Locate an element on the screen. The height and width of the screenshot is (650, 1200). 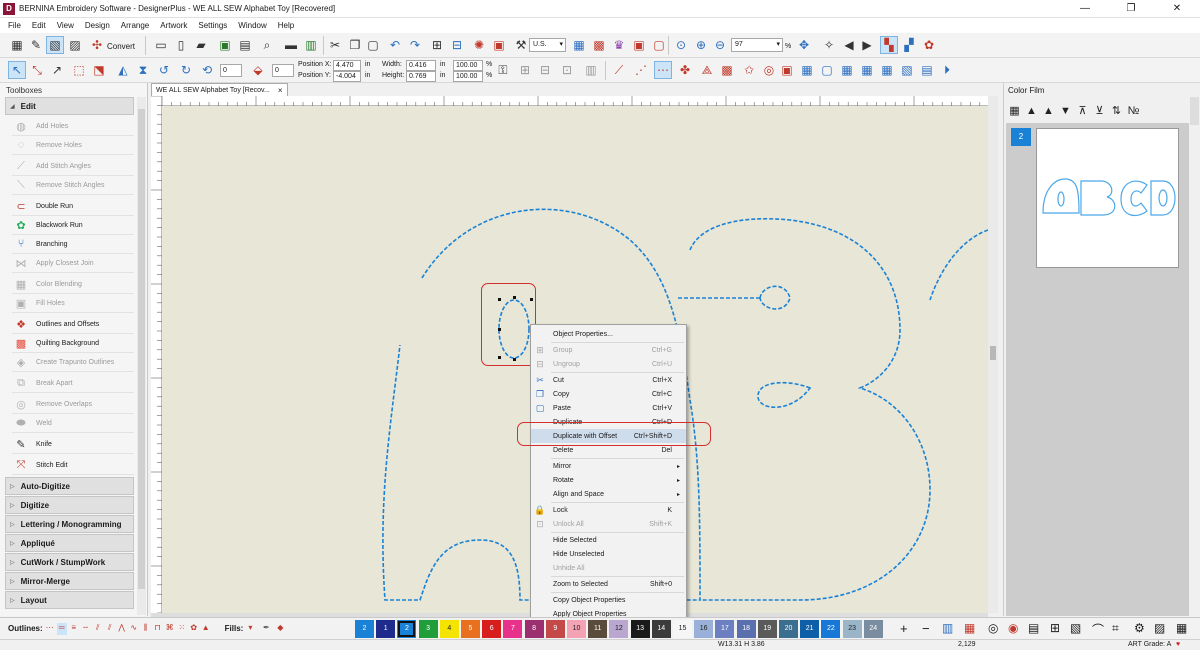
toolbox-item: ⟋ Add Stitch Angles is located at coordinates (73, 166).